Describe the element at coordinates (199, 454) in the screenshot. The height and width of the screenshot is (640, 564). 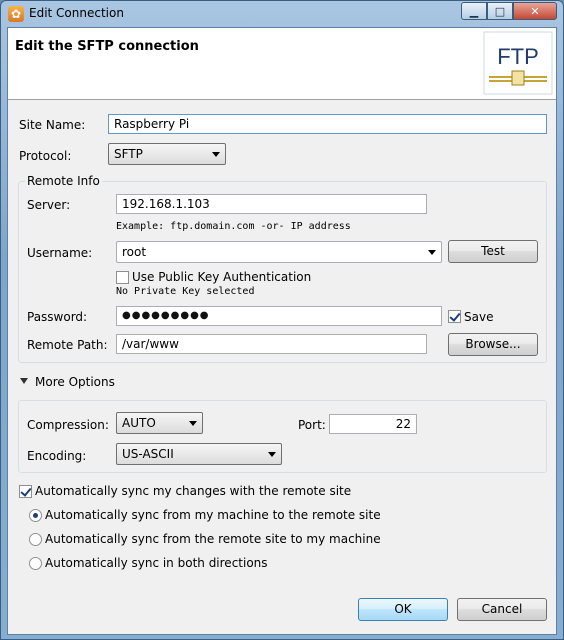
I see `encoding-select: US-ASCII` at that location.